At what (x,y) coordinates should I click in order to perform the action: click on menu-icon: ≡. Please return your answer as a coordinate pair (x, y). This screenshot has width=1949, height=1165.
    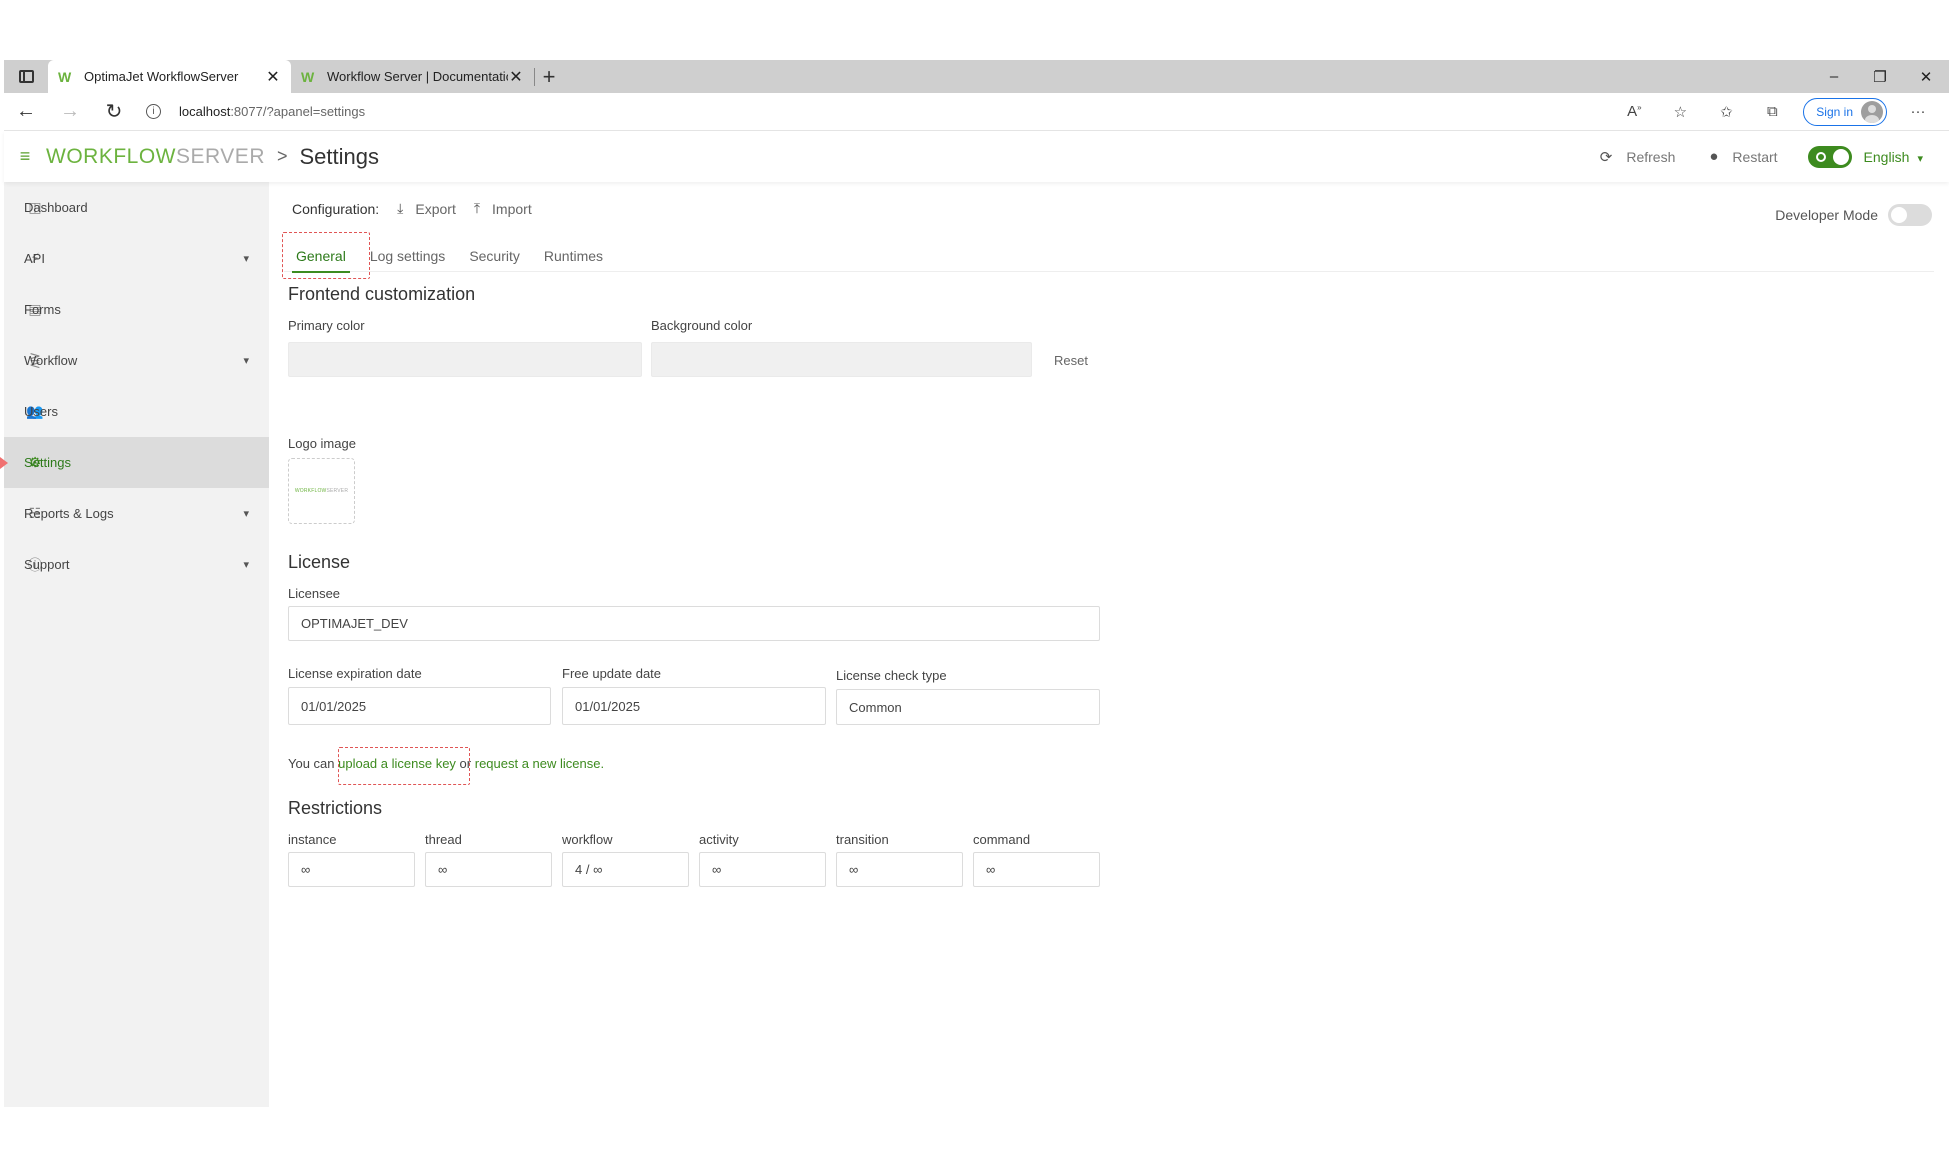
    Looking at the image, I should click on (25, 156).